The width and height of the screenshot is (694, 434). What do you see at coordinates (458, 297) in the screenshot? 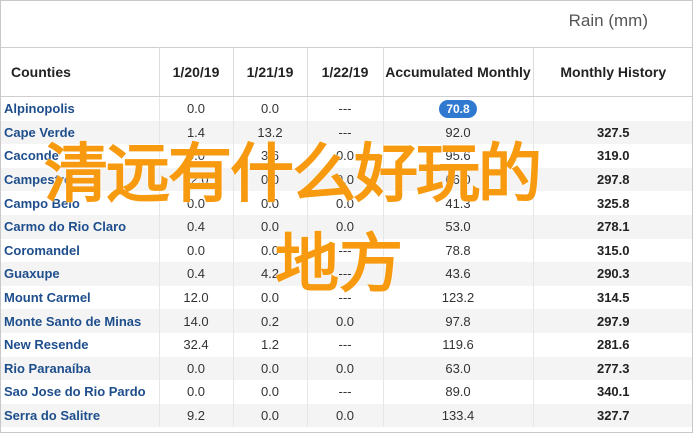
I see `accumulated-cell: 123.2` at bounding box center [458, 297].